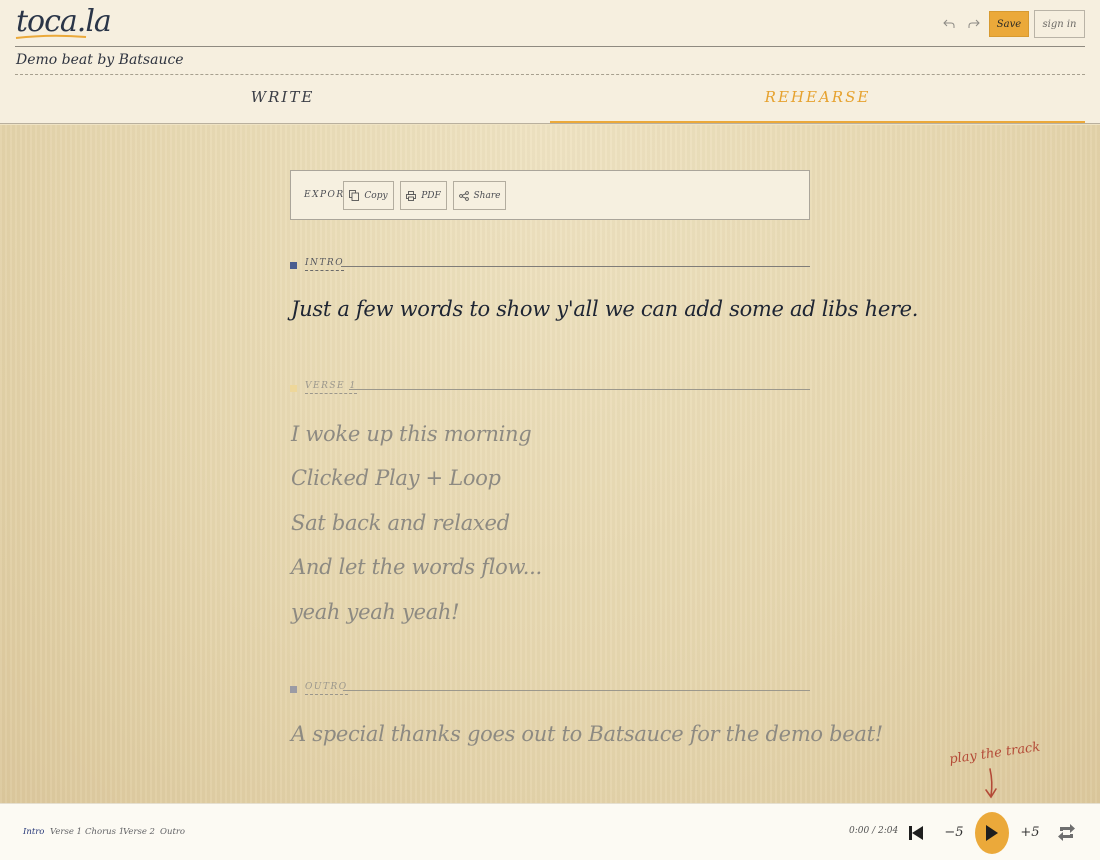 The height and width of the screenshot is (860, 1100). I want to click on restart-button, so click(916, 833).